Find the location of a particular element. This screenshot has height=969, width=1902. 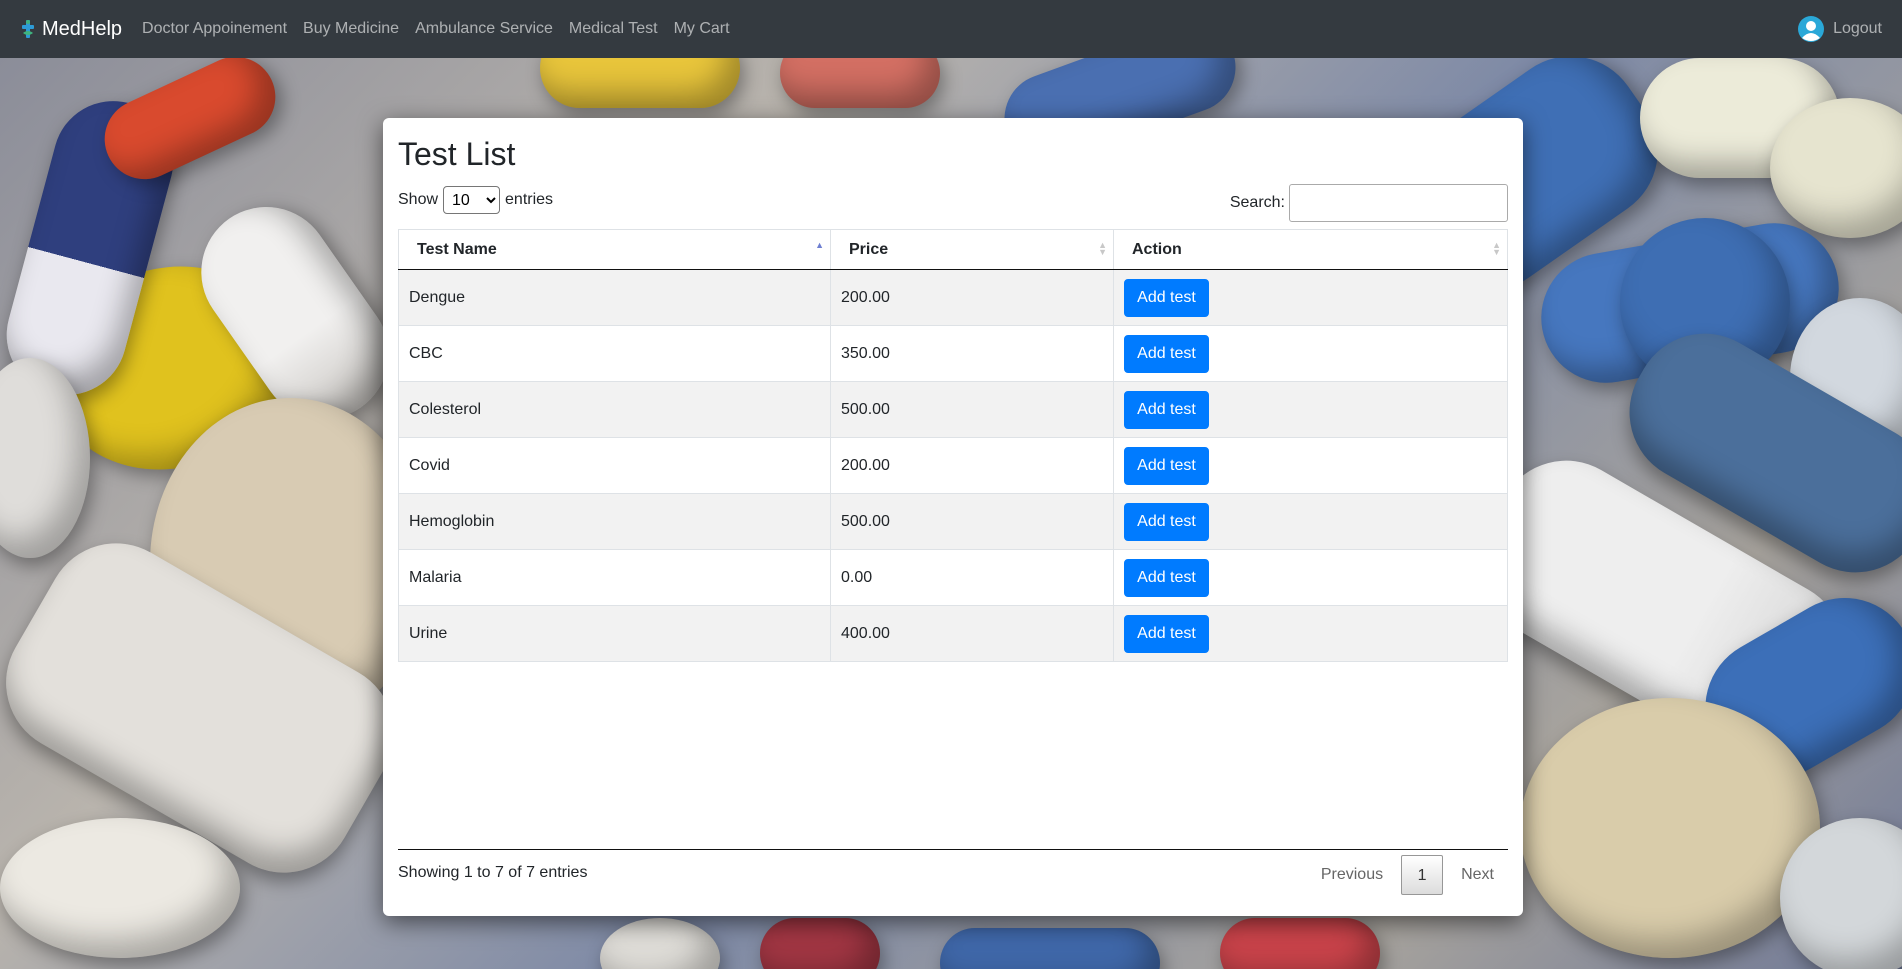

header-label: Action is located at coordinates (1157, 249).